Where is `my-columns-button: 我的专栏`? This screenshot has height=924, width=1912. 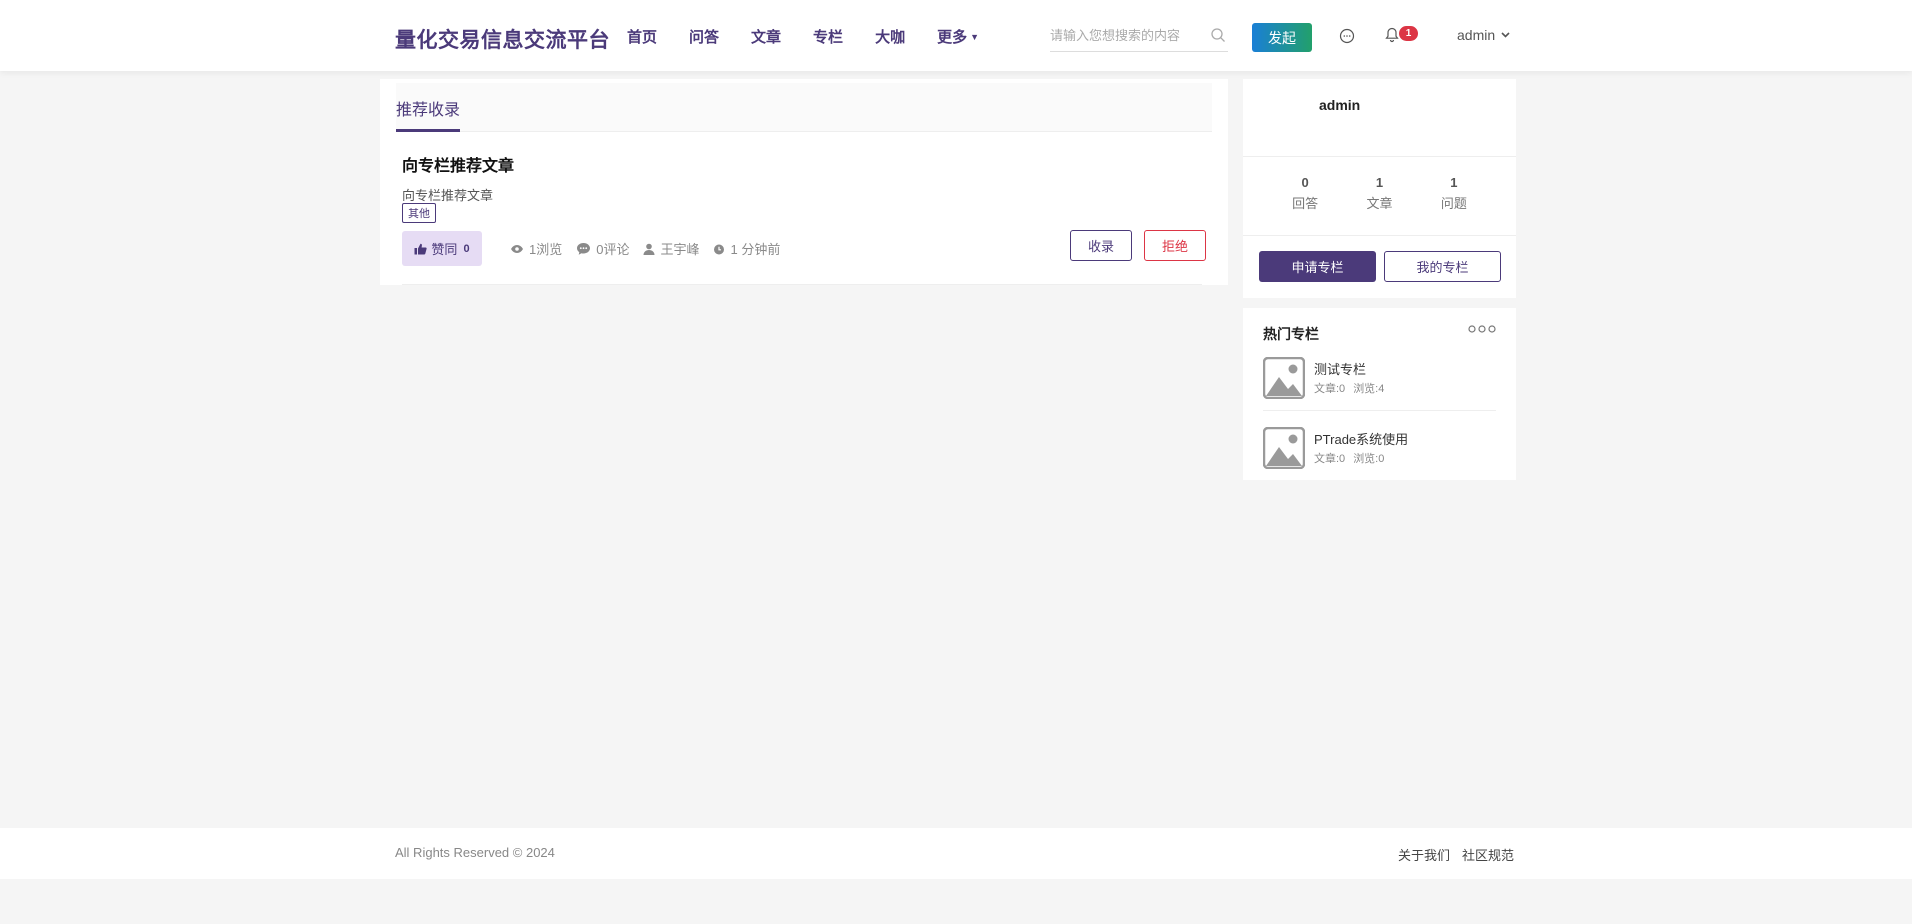
my-columns-button: 我的专栏 is located at coordinates (1442, 266).